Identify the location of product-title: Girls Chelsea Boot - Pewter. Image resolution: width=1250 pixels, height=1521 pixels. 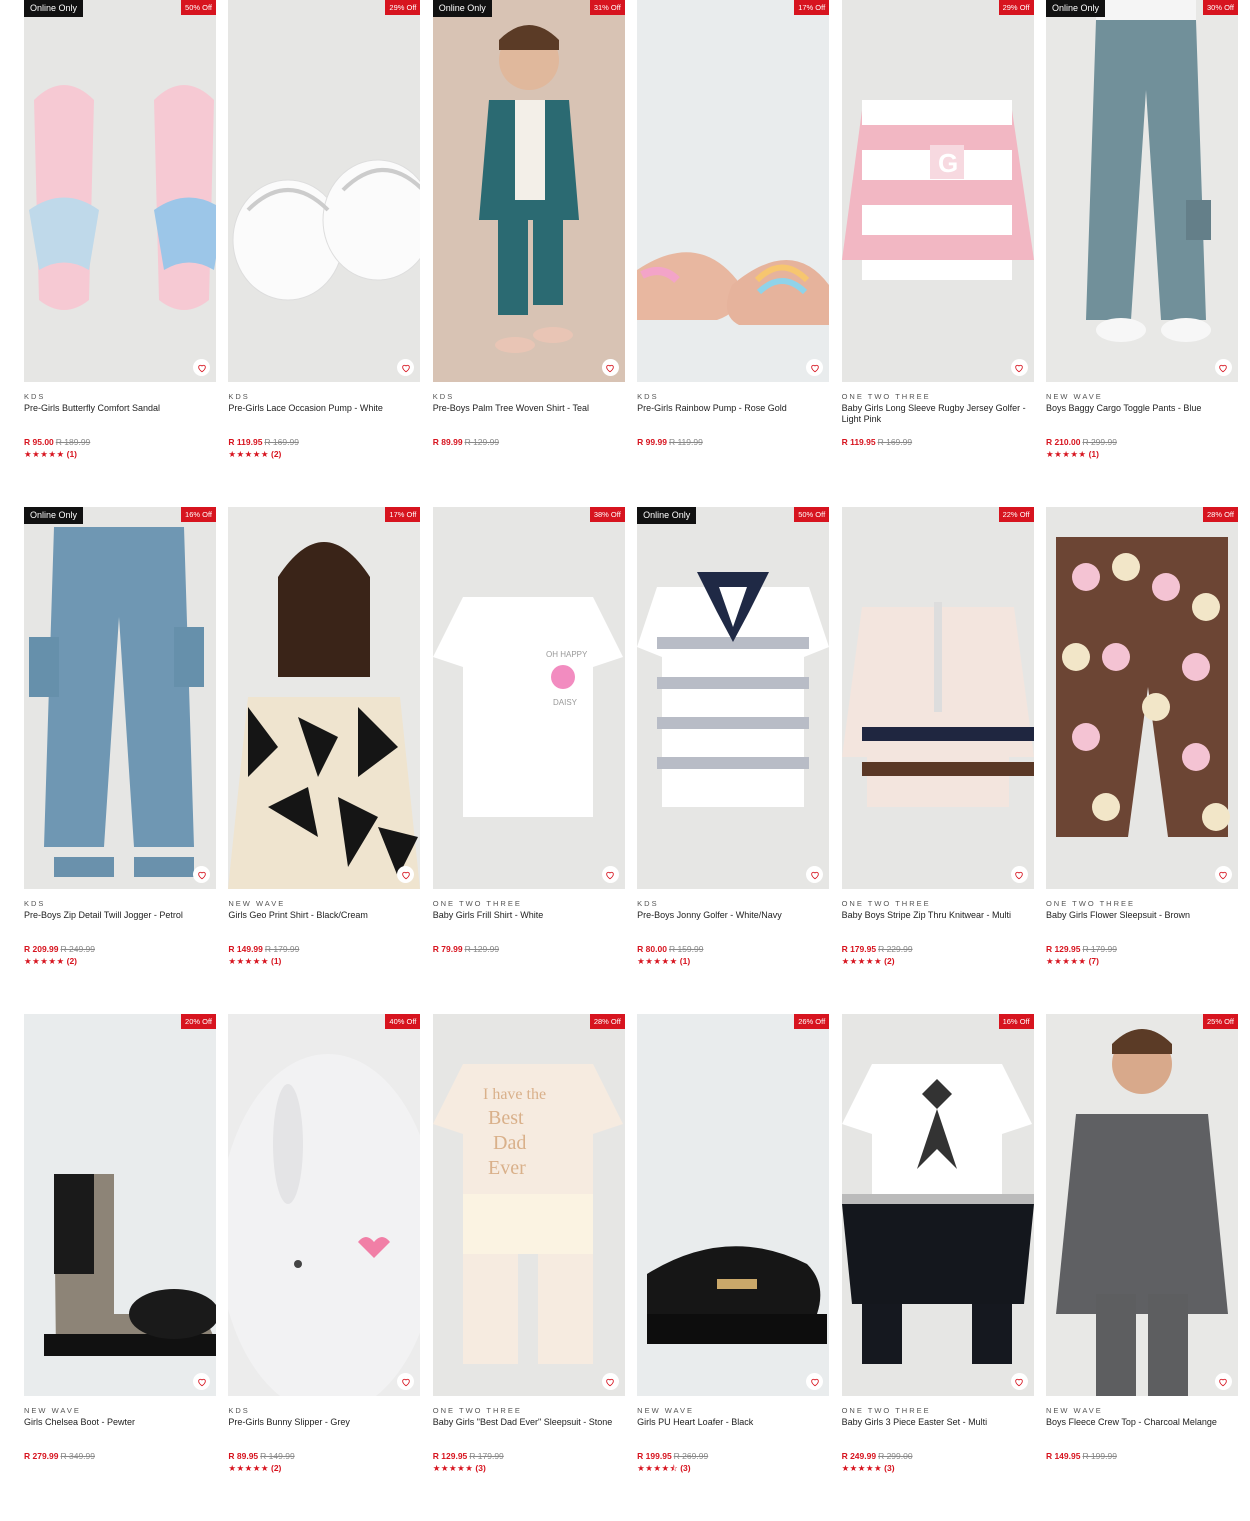
(120, 1434).